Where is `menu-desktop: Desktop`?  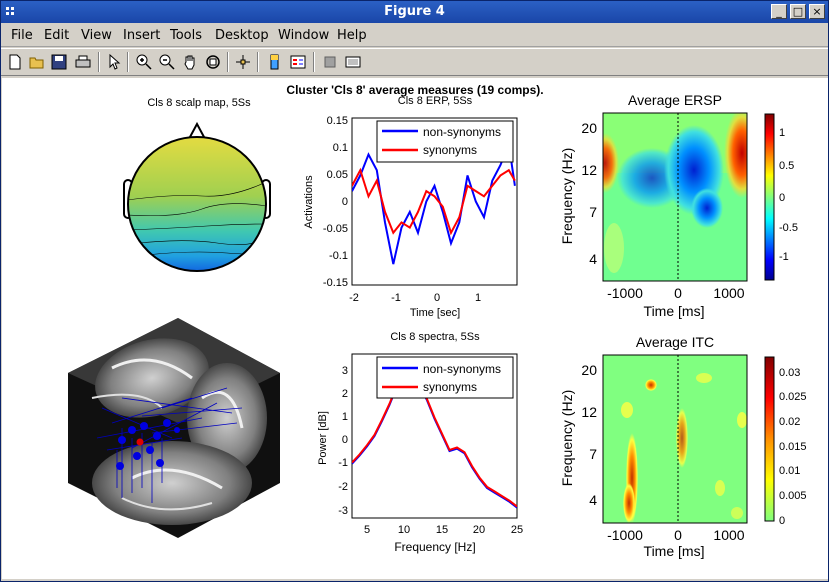
menu-desktop: Desktop is located at coordinates (242, 35).